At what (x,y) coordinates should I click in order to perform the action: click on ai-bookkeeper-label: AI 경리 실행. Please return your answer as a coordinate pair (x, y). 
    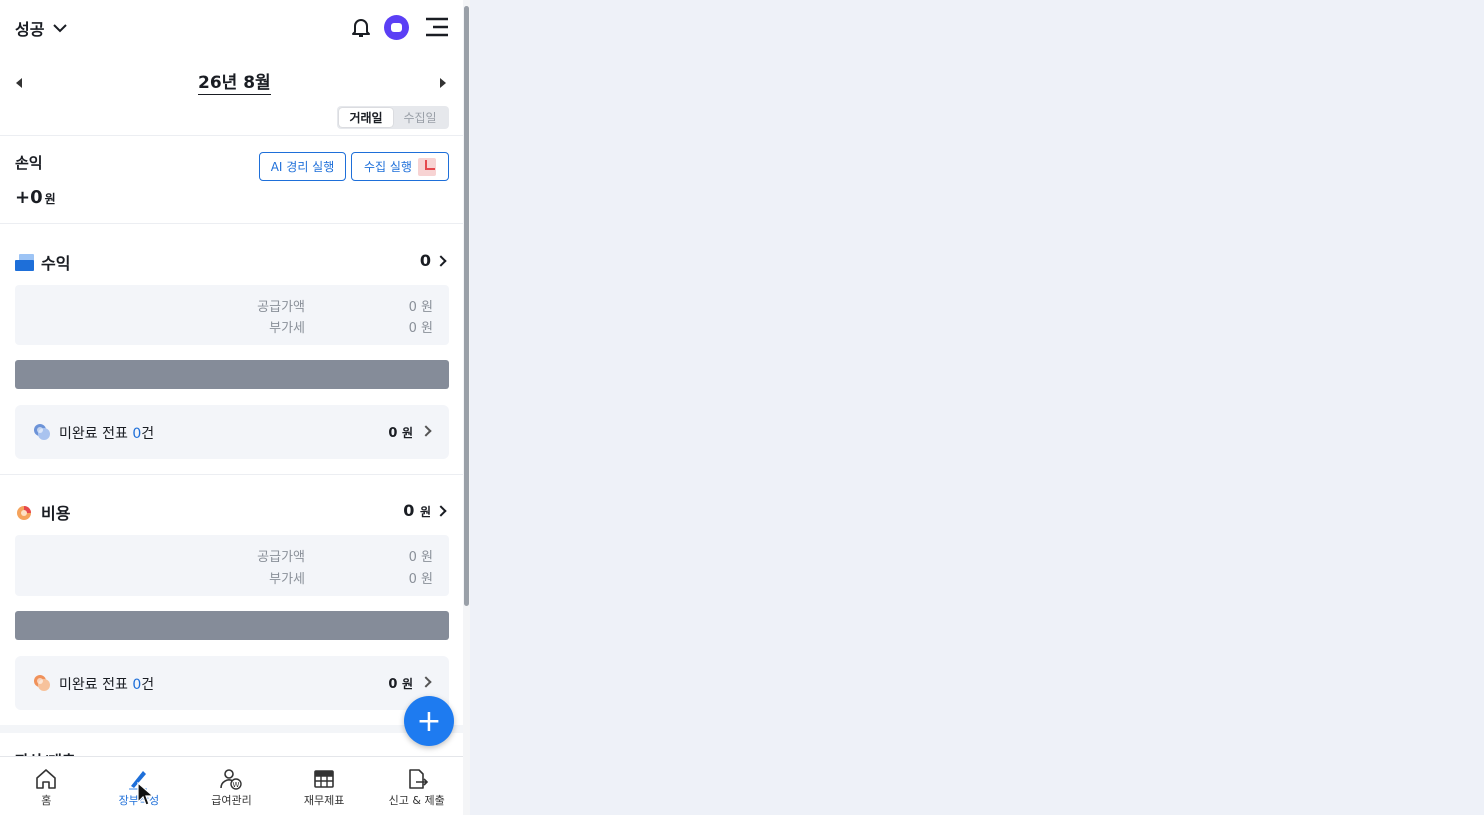
    Looking at the image, I should click on (302, 167).